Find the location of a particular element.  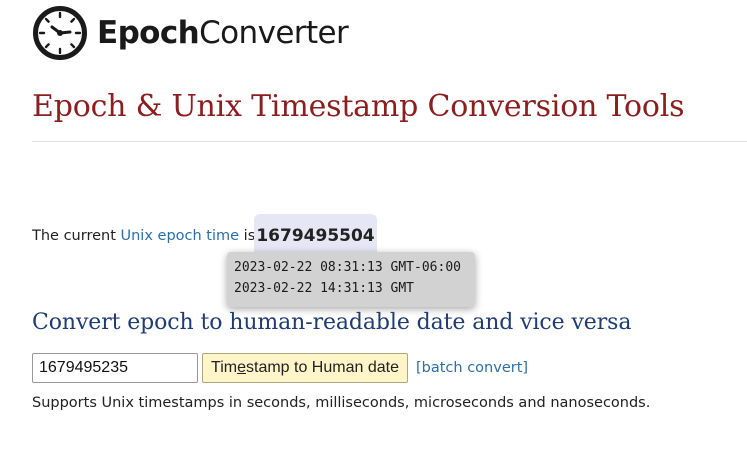

clock-icon is located at coordinates (60, 33).